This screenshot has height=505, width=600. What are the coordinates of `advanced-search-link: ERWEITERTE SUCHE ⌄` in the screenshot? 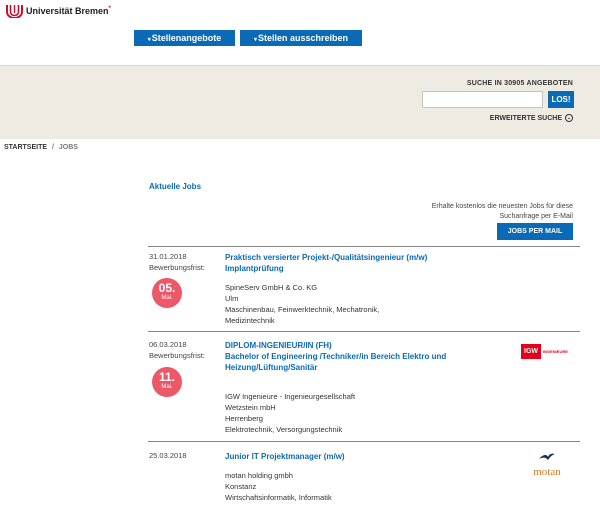 It's located at (531, 118).